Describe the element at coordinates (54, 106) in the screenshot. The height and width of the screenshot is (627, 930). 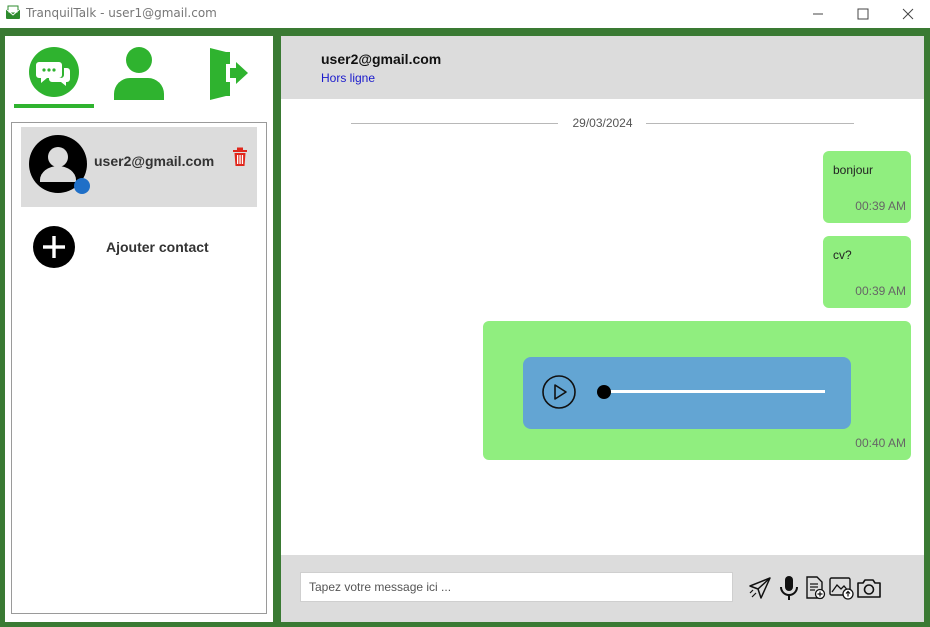
I see `active-tab-indicator` at that location.